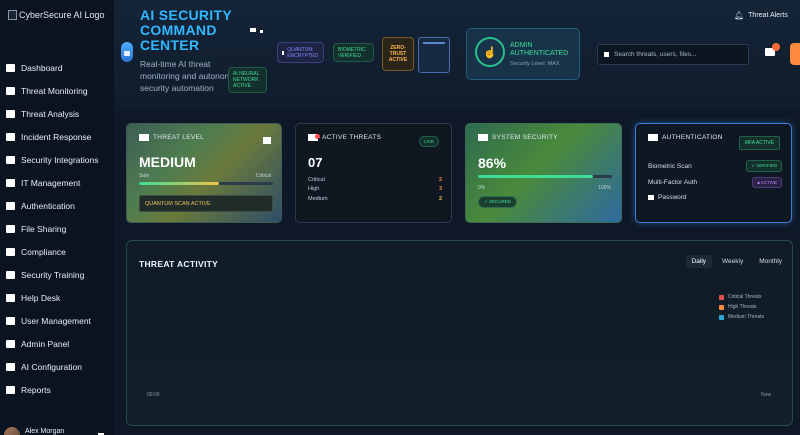 Image resolution: width=800 pixels, height=435 pixels. What do you see at coordinates (10, 389) in the screenshot?
I see `reports-icon` at bounding box center [10, 389].